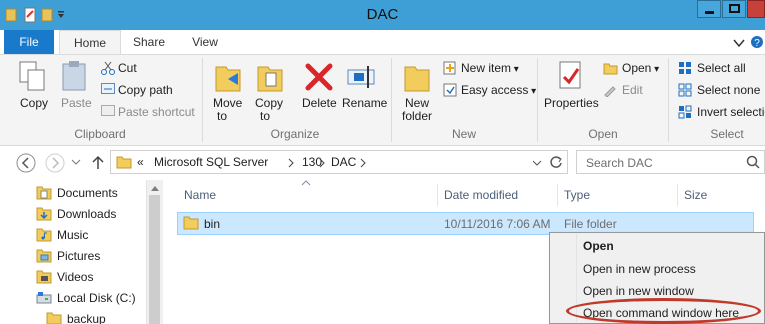  What do you see at coordinates (44, 256) in the screenshot?
I see `pictures-icon` at bounding box center [44, 256].